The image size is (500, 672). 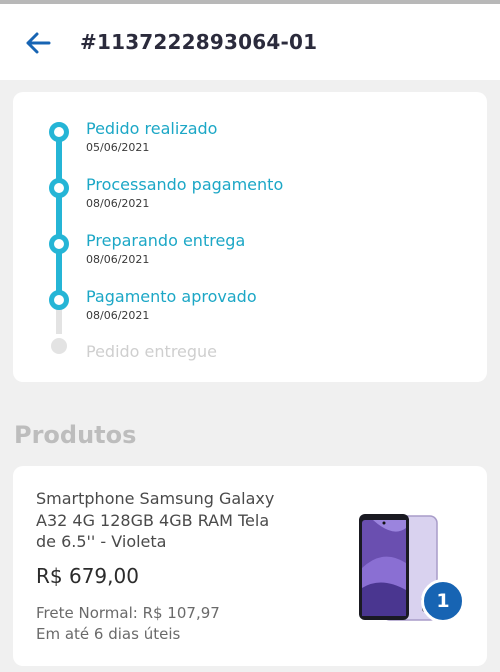 What do you see at coordinates (171, 296) in the screenshot?
I see `timeline-step-label: Pagamento aprovado` at bounding box center [171, 296].